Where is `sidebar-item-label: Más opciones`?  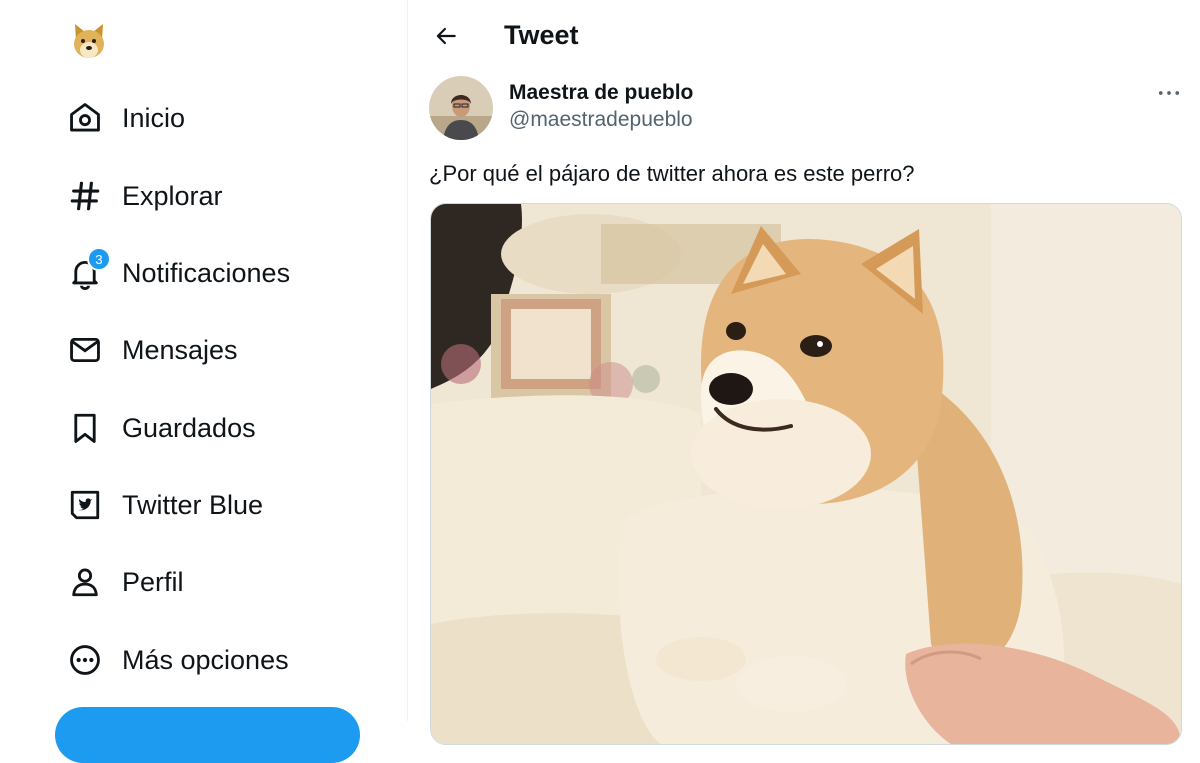 sidebar-item-label: Más opciones is located at coordinates (205, 659).